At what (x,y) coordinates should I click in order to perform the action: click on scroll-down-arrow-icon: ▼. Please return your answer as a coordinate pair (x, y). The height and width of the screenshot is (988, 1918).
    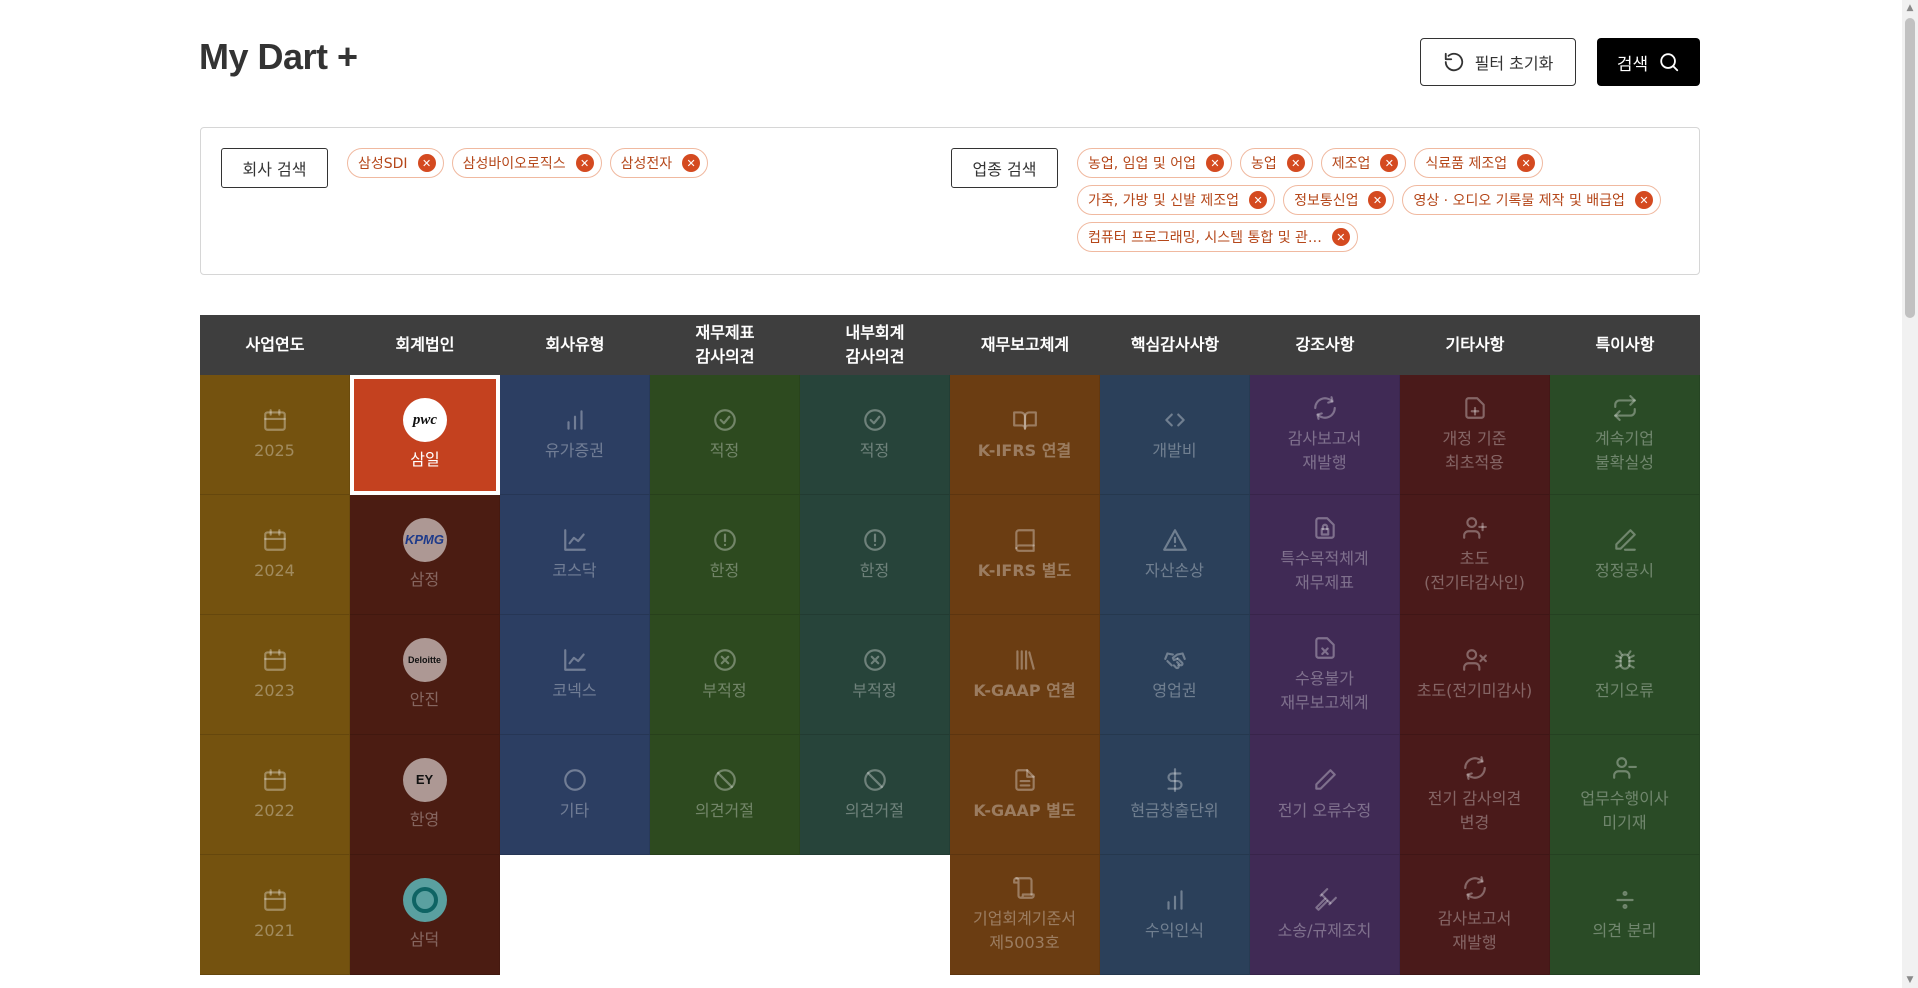
    Looking at the image, I should click on (1910, 980).